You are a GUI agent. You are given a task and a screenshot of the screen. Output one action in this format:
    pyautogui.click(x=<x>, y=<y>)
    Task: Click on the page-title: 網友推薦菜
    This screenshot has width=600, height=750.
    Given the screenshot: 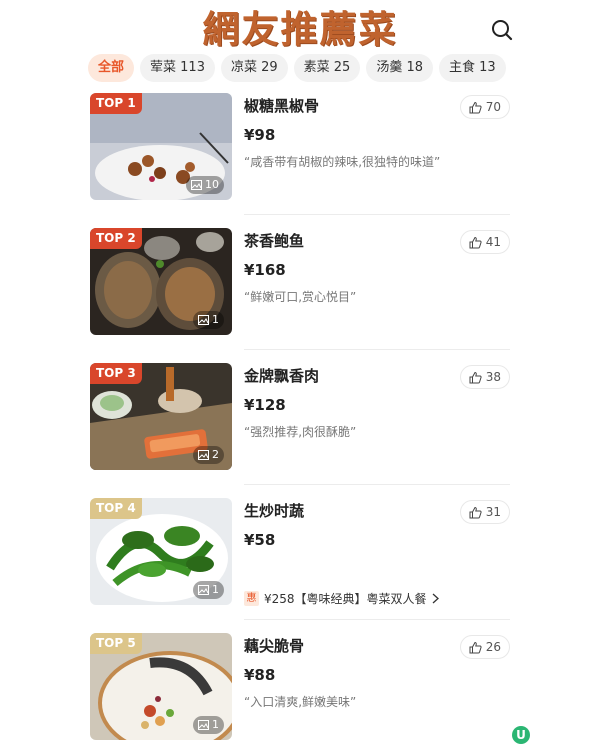 What is the action you would take?
    pyautogui.click(x=300, y=29)
    